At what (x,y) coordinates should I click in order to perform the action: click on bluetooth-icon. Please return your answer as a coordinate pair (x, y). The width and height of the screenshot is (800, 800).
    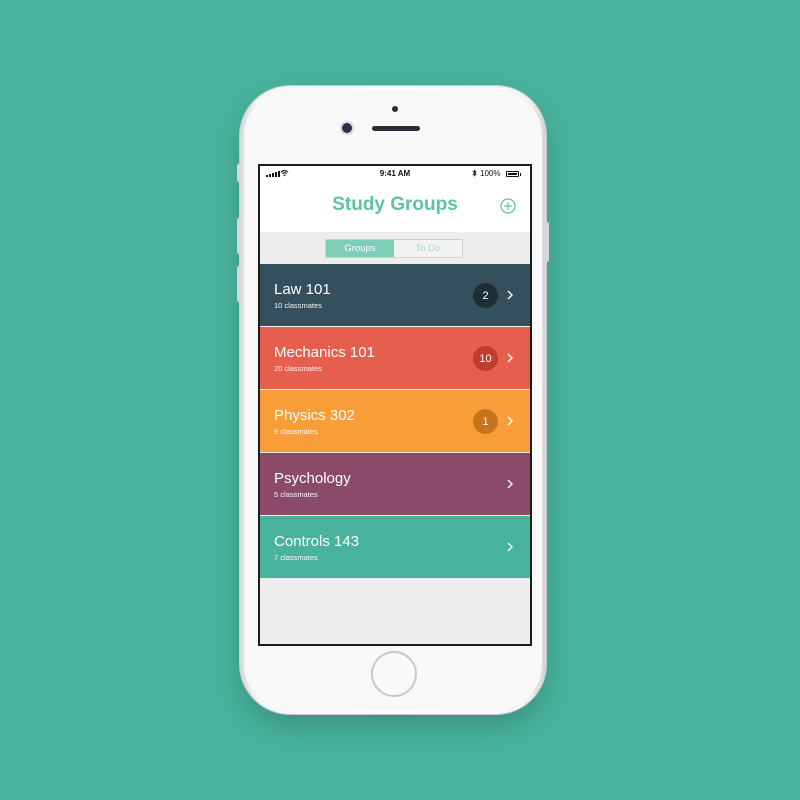
    Looking at the image, I should click on (474, 174).